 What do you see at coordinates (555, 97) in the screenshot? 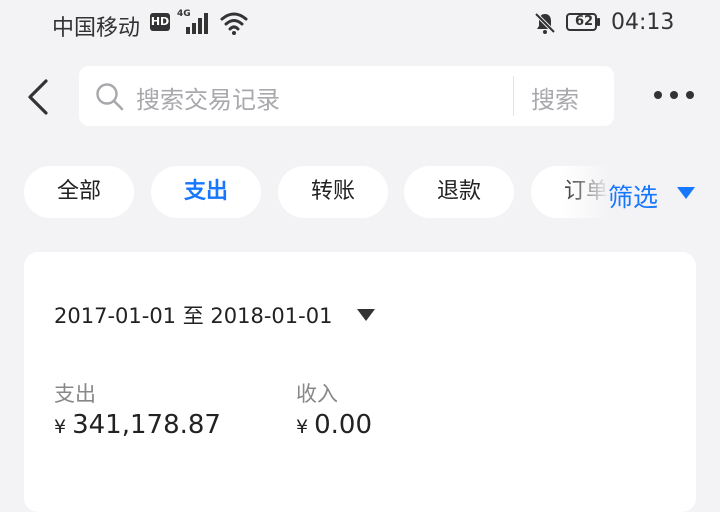
I see `search-button: 搜索` at bounding box center [555, 97].